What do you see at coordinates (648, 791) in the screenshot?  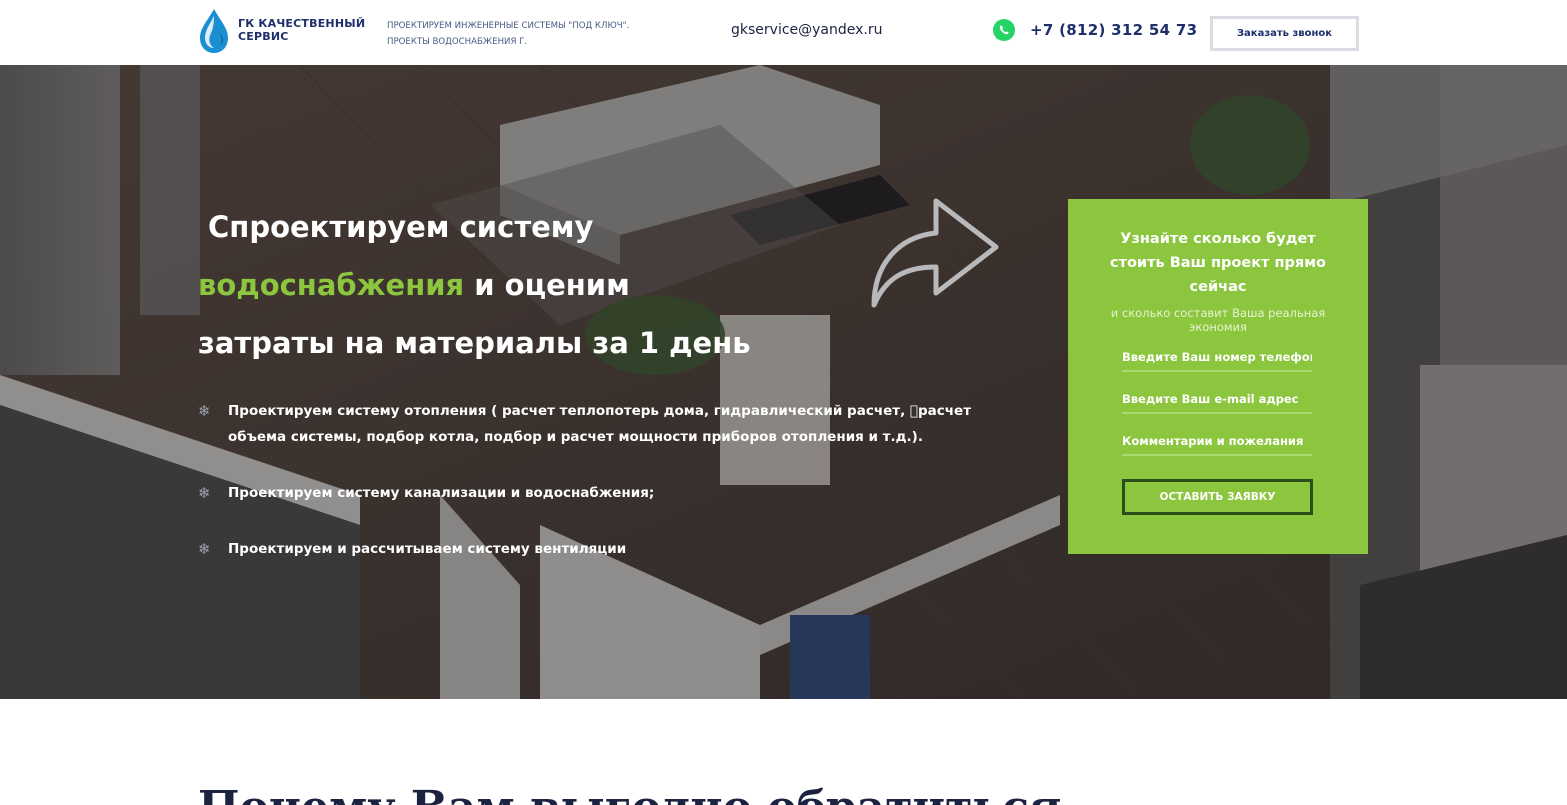 I see `section-title: Почему Вам выгодно обратиться к нам` at bounding box center [648, 791].